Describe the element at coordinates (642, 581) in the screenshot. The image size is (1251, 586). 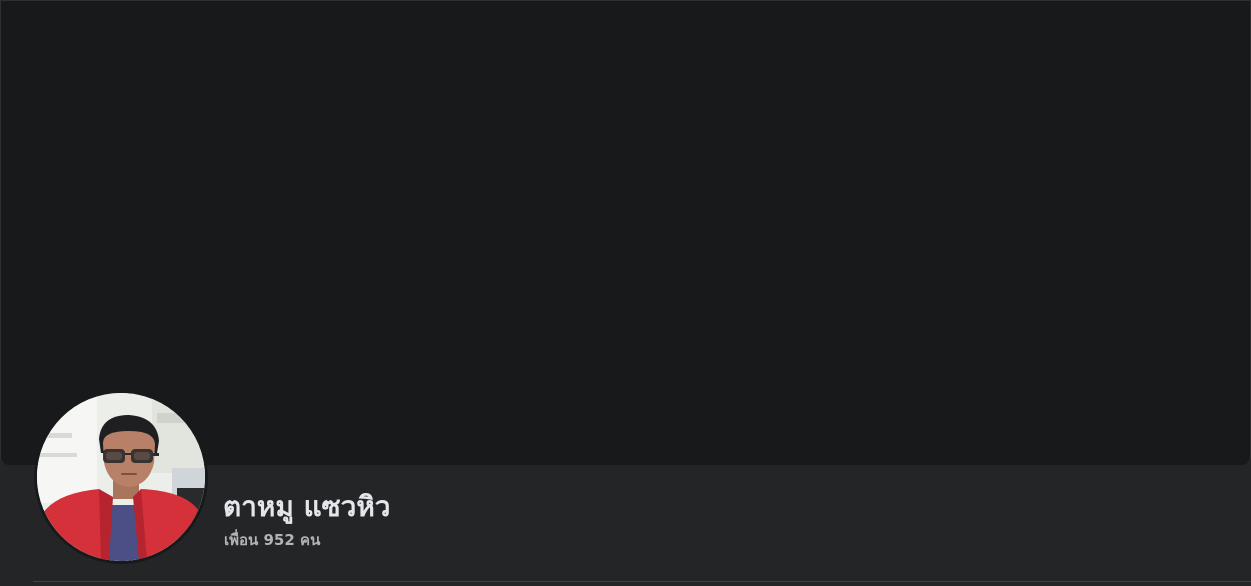
I see `divider` at that location.